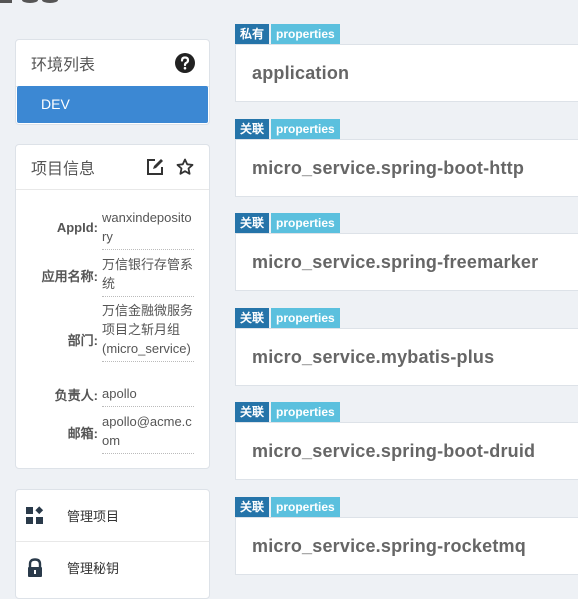 The image size is (578, 599). What do you see at coordinates (389, 545) in the screenshot?
I see `namespace-name: micro_service.spring-rocketmq` at bounding box center [389, 545].